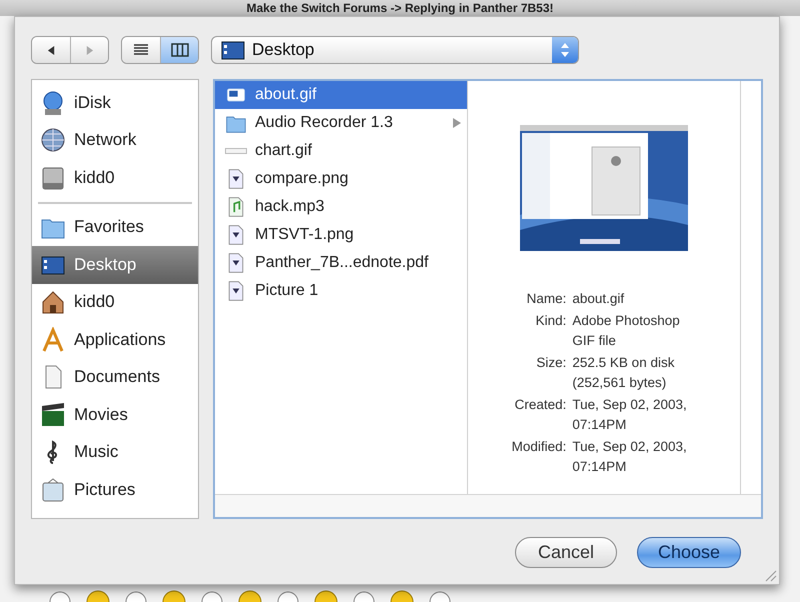 The height and width of the screenshot is (602, 800). What do you see at coordinates (92, 102) in the screenshot?
I see `sidebar-item-label: iDisk` at bounding box center [92, 102].